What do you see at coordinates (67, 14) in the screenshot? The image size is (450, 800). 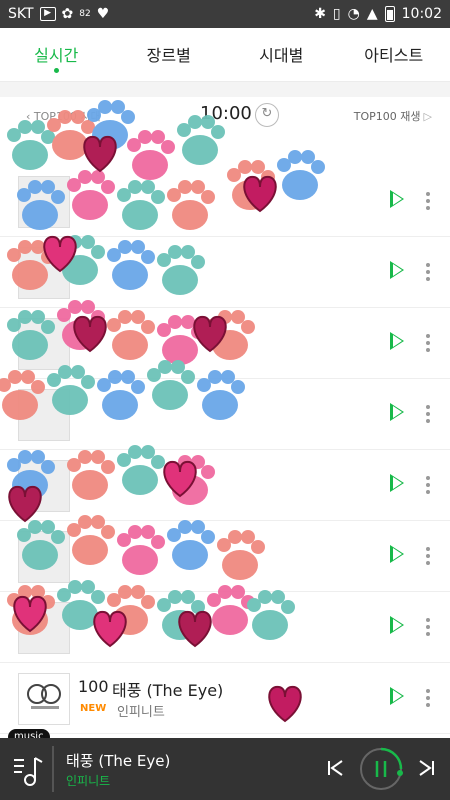 I see `notification-icon: ✿` at bounding box center [67, 14].